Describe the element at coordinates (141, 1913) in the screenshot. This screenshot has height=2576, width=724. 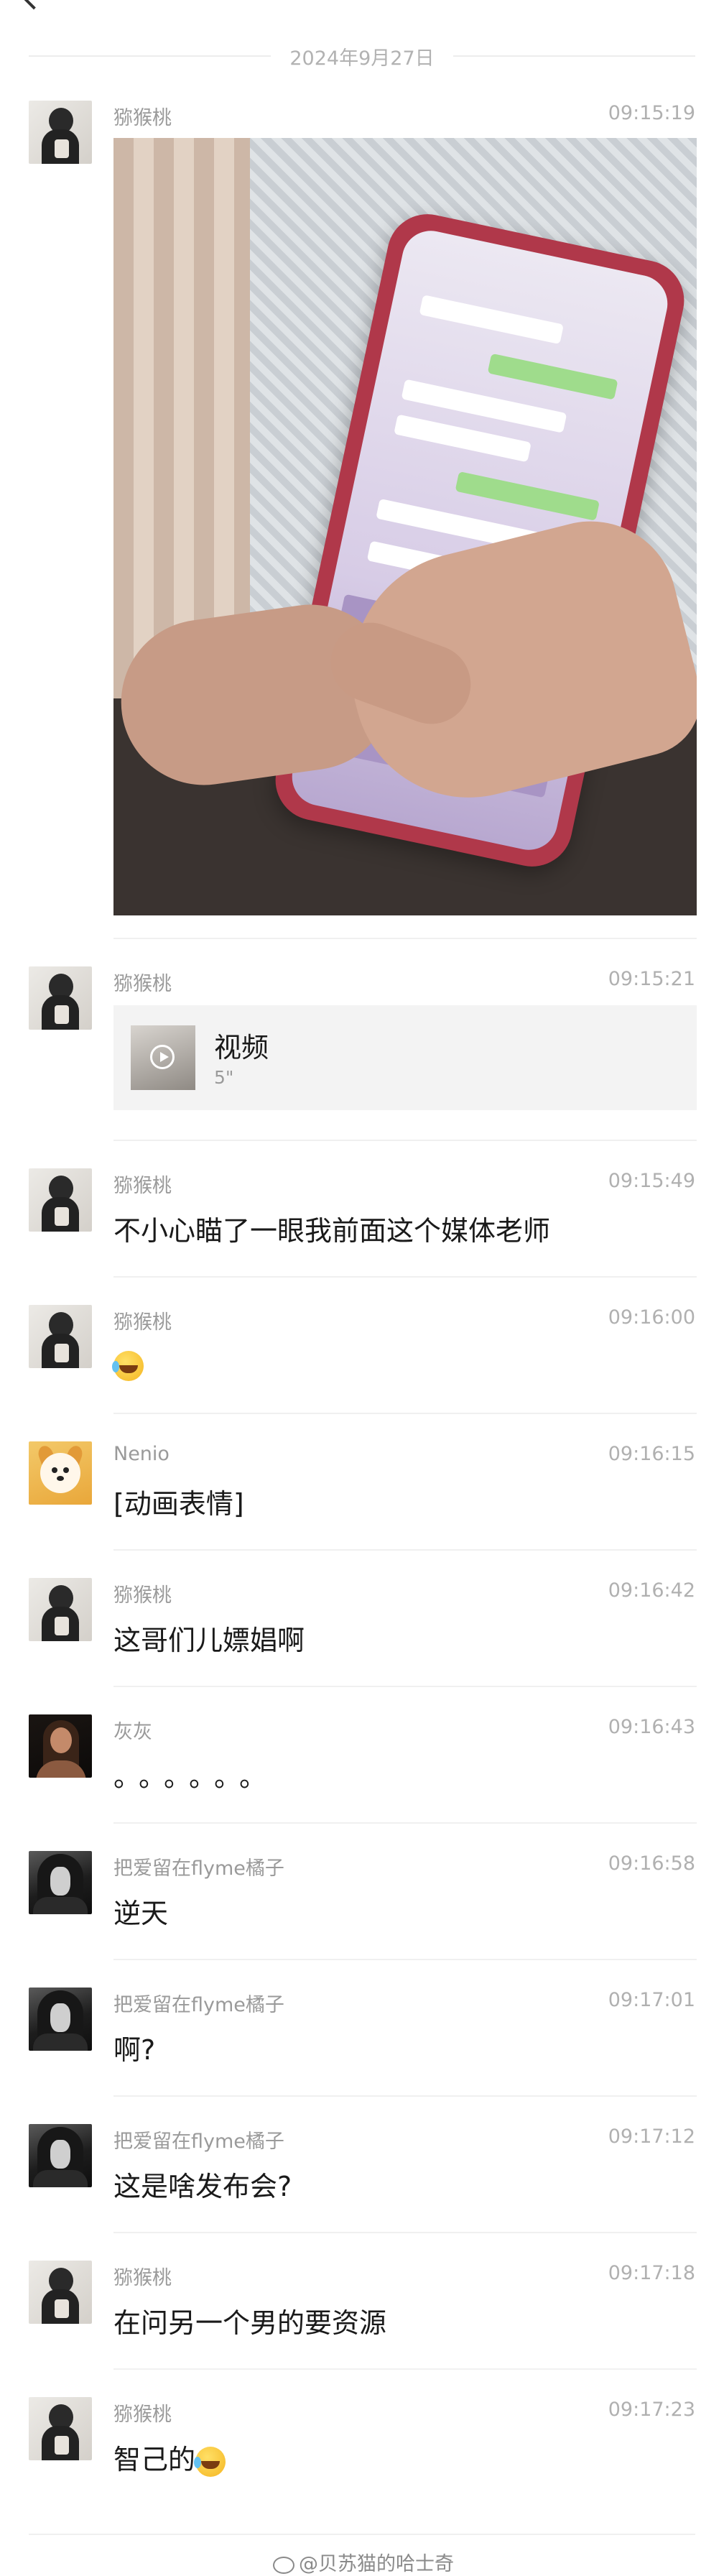
I see `message-text: 逆天` at that location.